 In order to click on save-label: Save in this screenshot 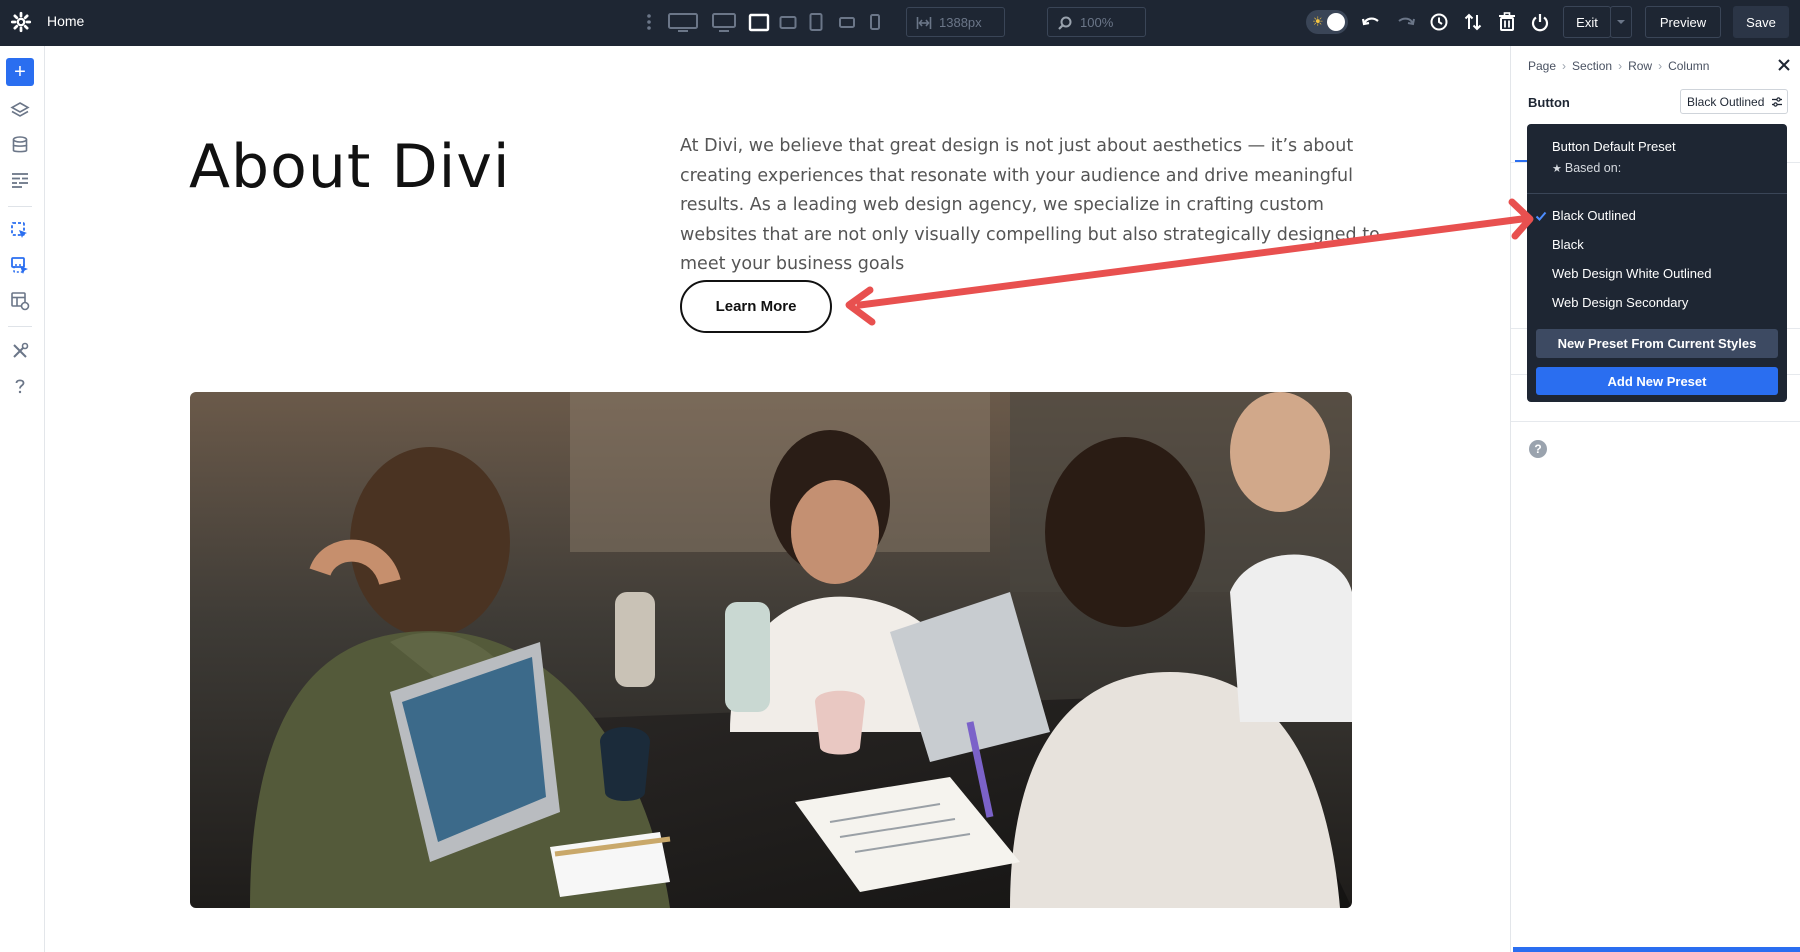, I will do `click(1761, 22)`.